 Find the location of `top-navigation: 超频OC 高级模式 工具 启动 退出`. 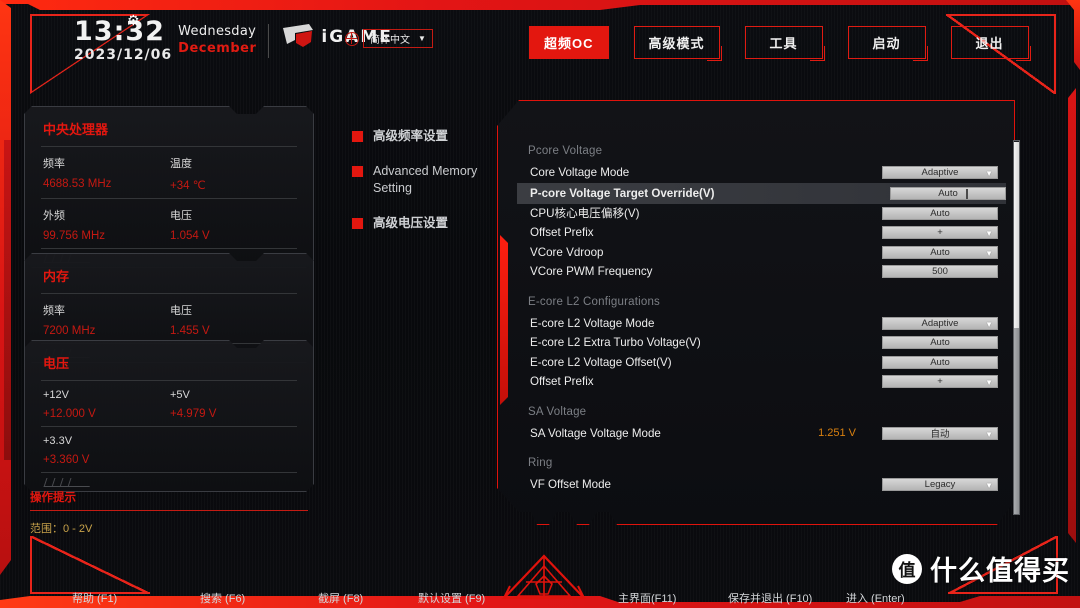

top-navigation: 超频OC 高级模式 工具 启动 退出 is located at coordinates (780, 43).